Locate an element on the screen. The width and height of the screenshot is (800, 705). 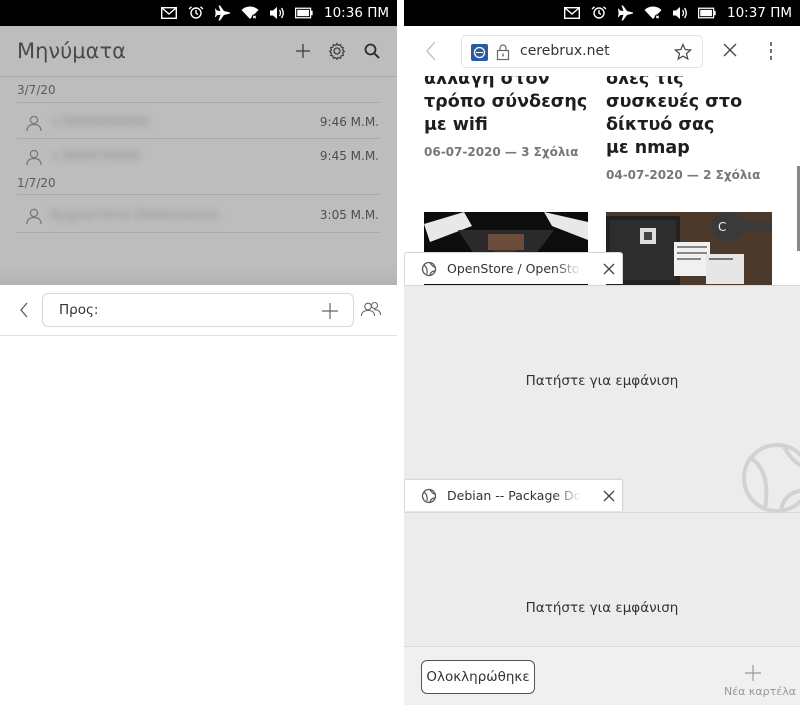
message-time: 9:45 Μ.Μ. is located at coordinates (349, 156).